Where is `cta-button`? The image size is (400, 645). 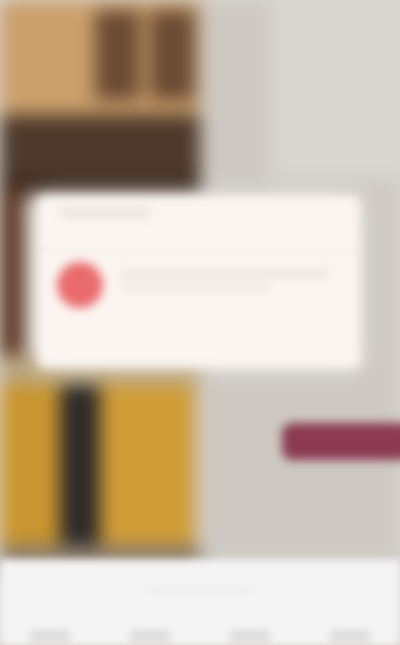 cta-button is located at coordinates (341, 441).